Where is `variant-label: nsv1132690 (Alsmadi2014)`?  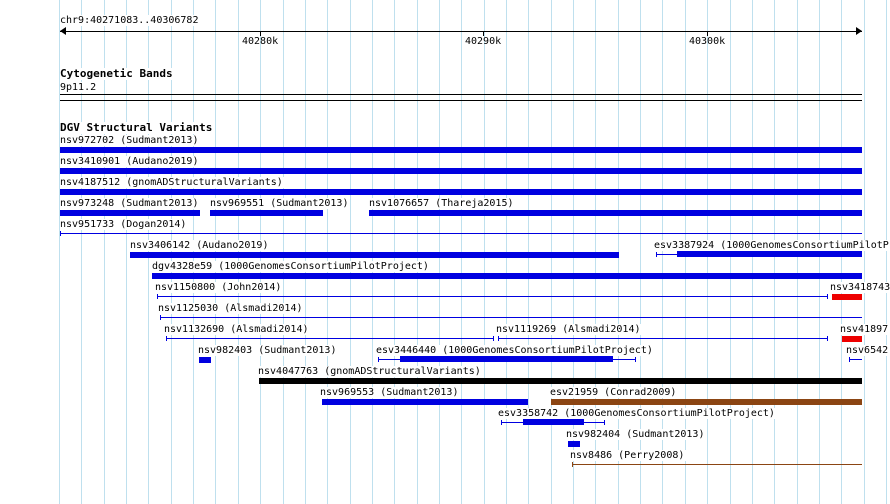
variant-label: nsv1132690 (Alsmadi2014) is located at coordinates (237, 329).